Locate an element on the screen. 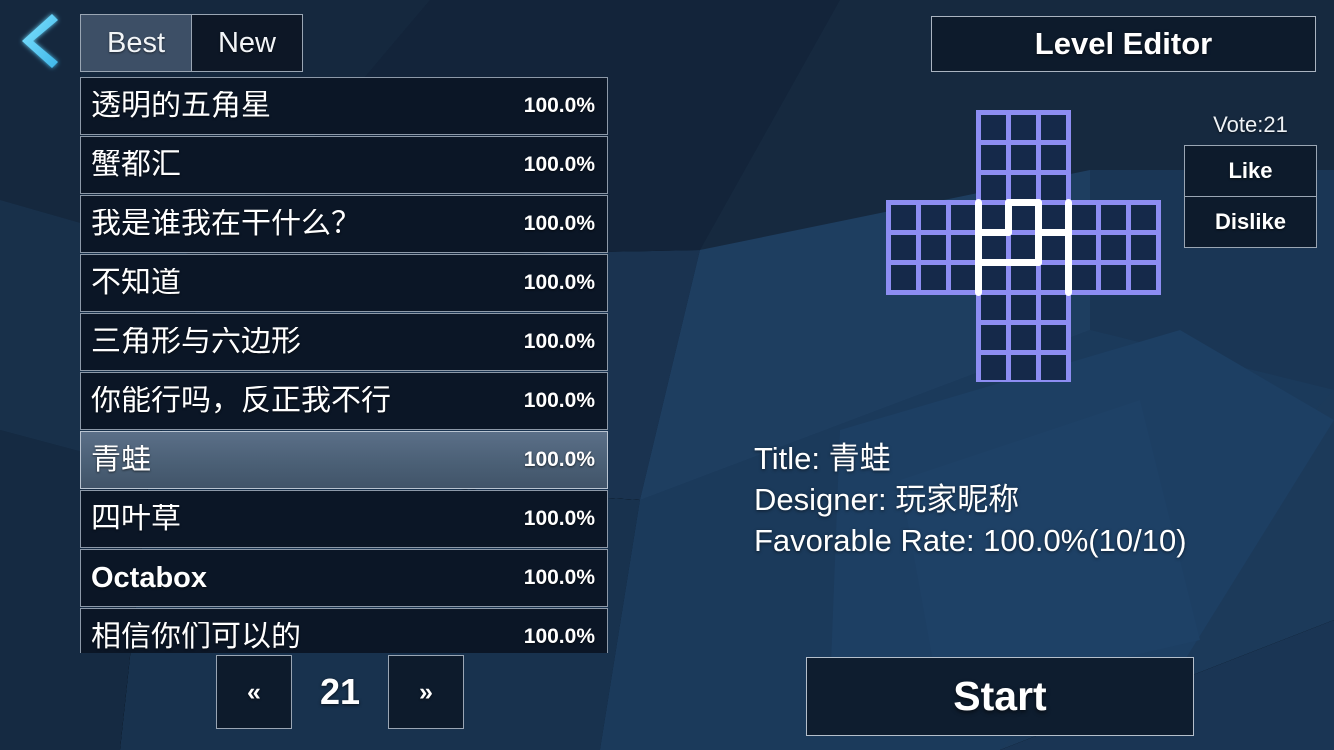  start-label: Start is located at coordinates (1000, 696).